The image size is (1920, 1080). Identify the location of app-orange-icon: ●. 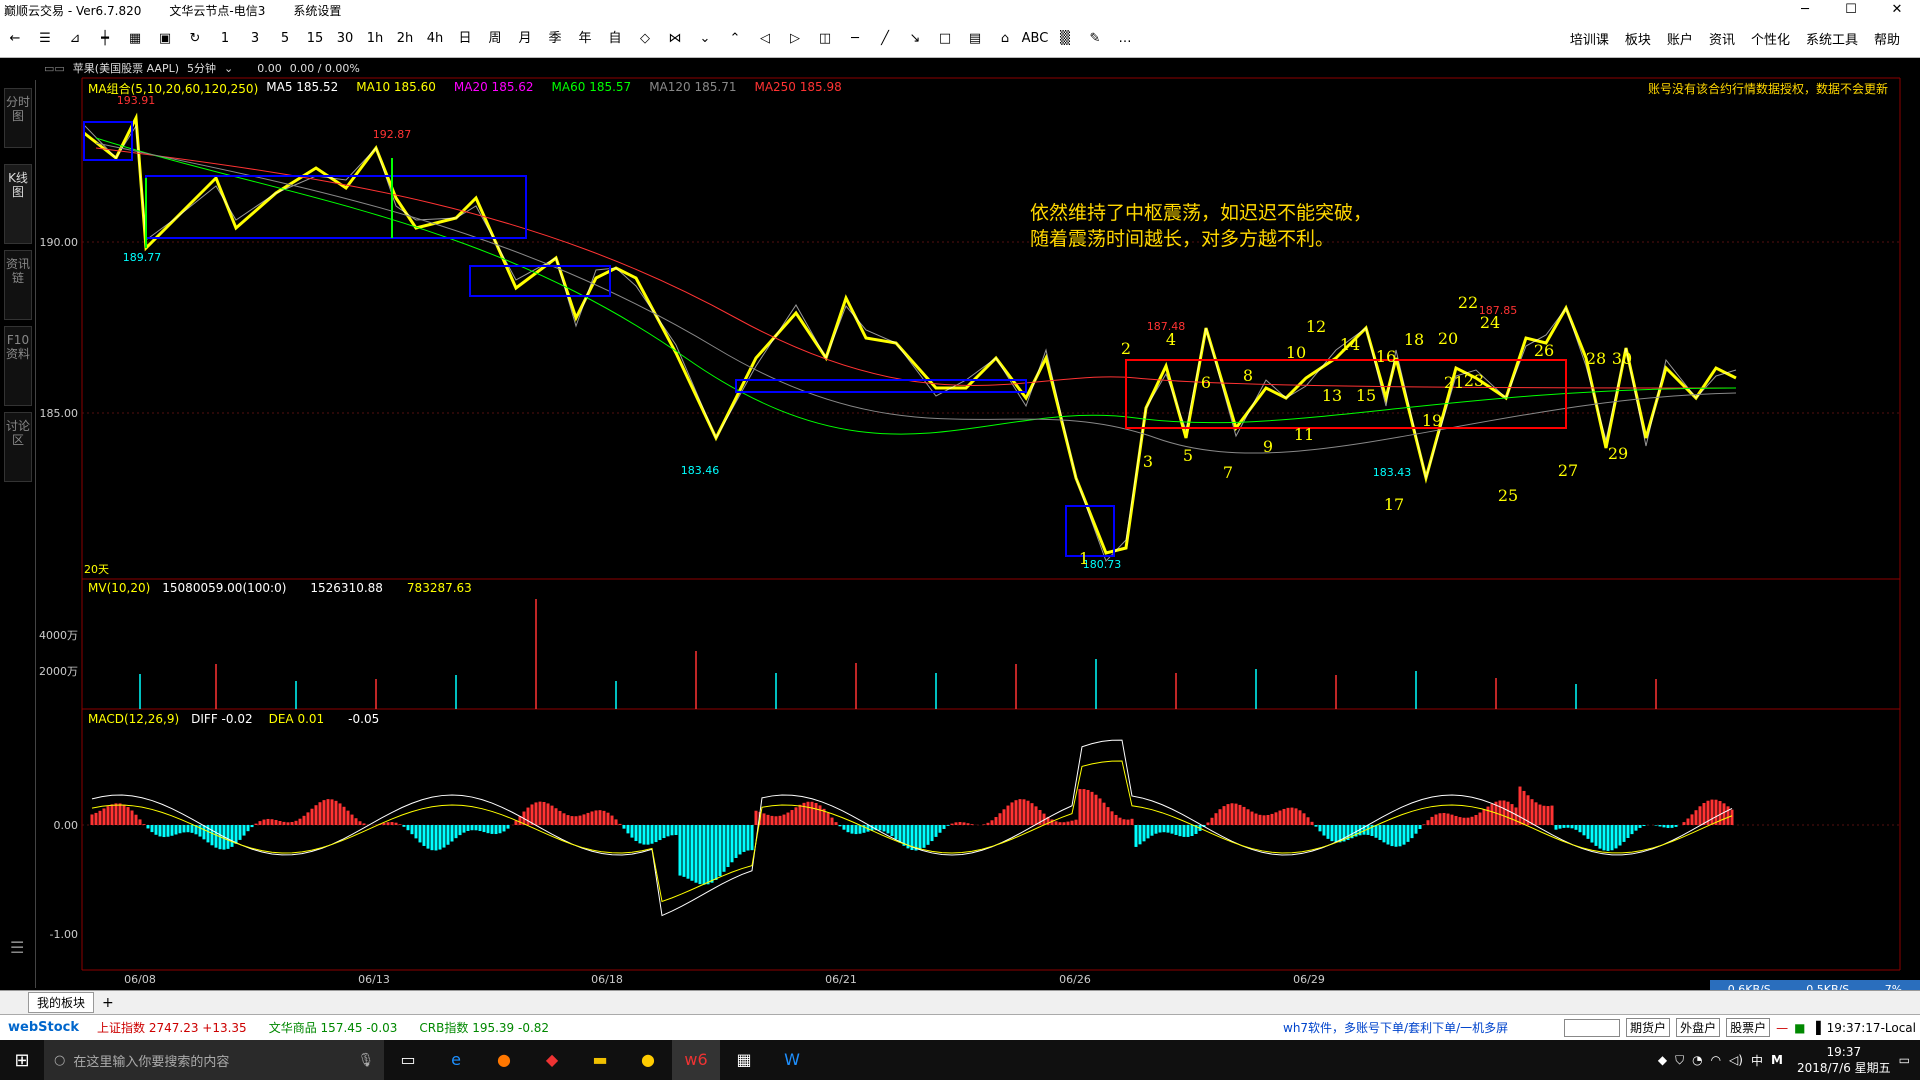
(504, 1060).